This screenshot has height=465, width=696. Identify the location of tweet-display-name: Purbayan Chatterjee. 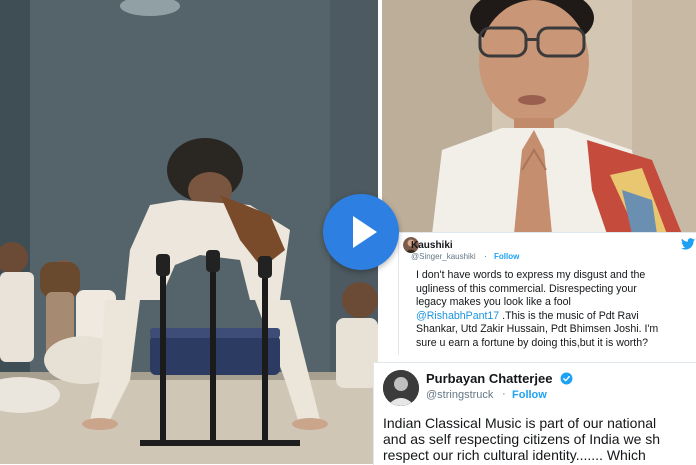
(489, 378).